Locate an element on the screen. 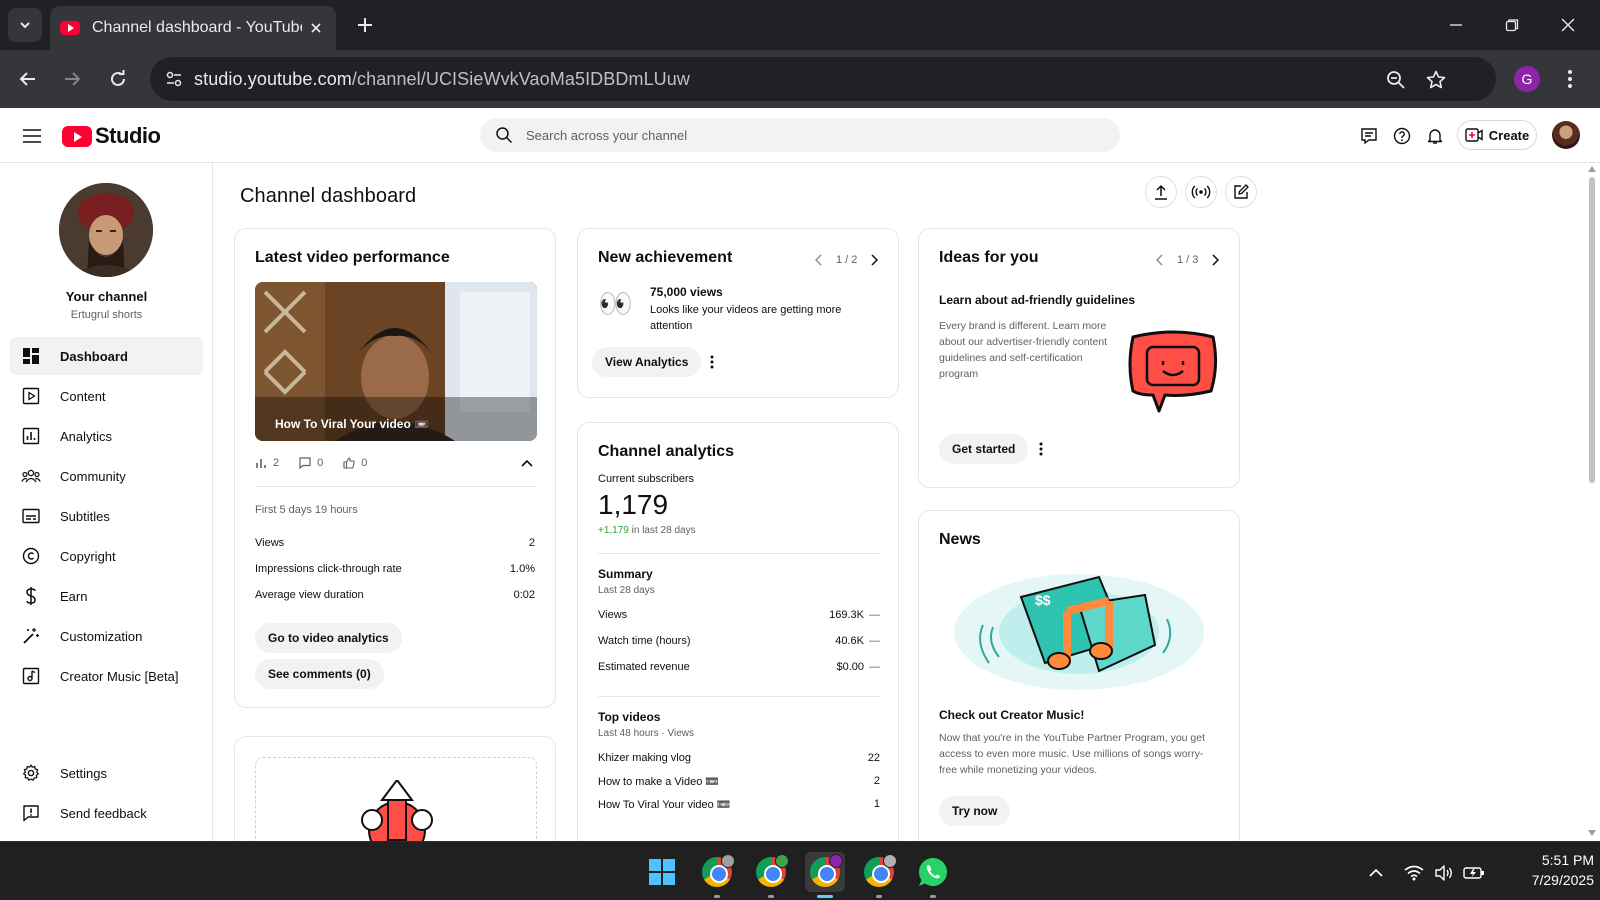  close-icon is located at coordinates (1568, 25).